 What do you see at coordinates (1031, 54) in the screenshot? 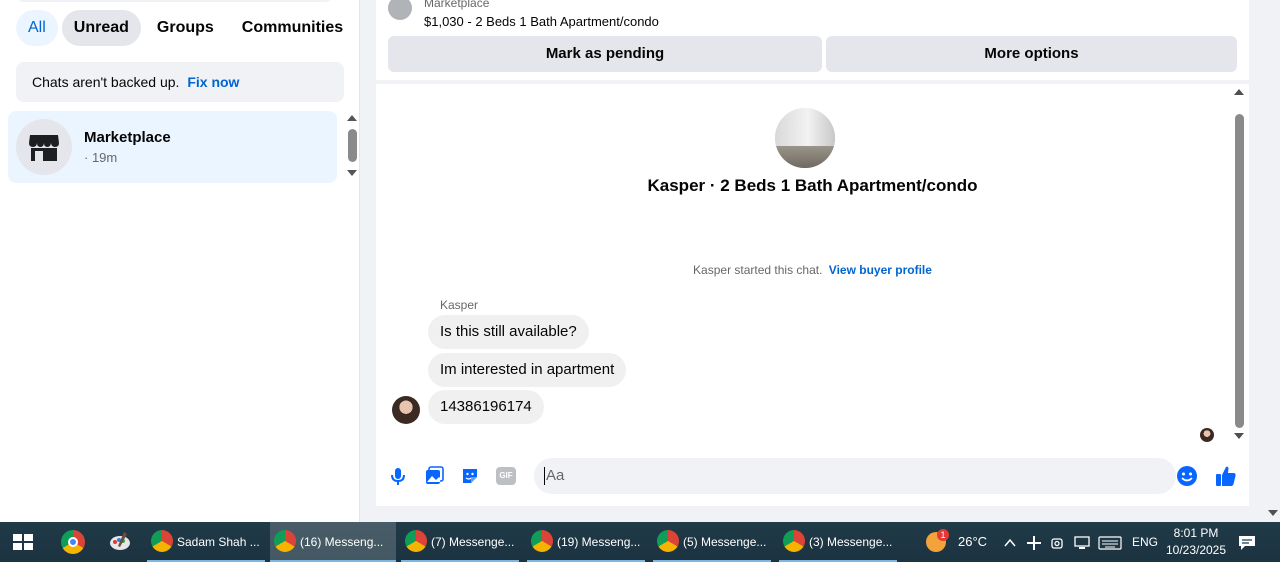
I see `more-options-button: More options` at bounding box center [1031, 54].